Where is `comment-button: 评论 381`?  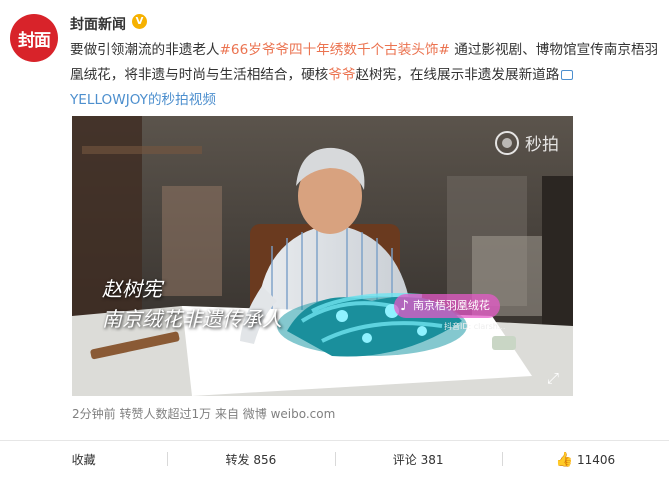 comment-button: 评论 381 is located at coordinates (418, 459).